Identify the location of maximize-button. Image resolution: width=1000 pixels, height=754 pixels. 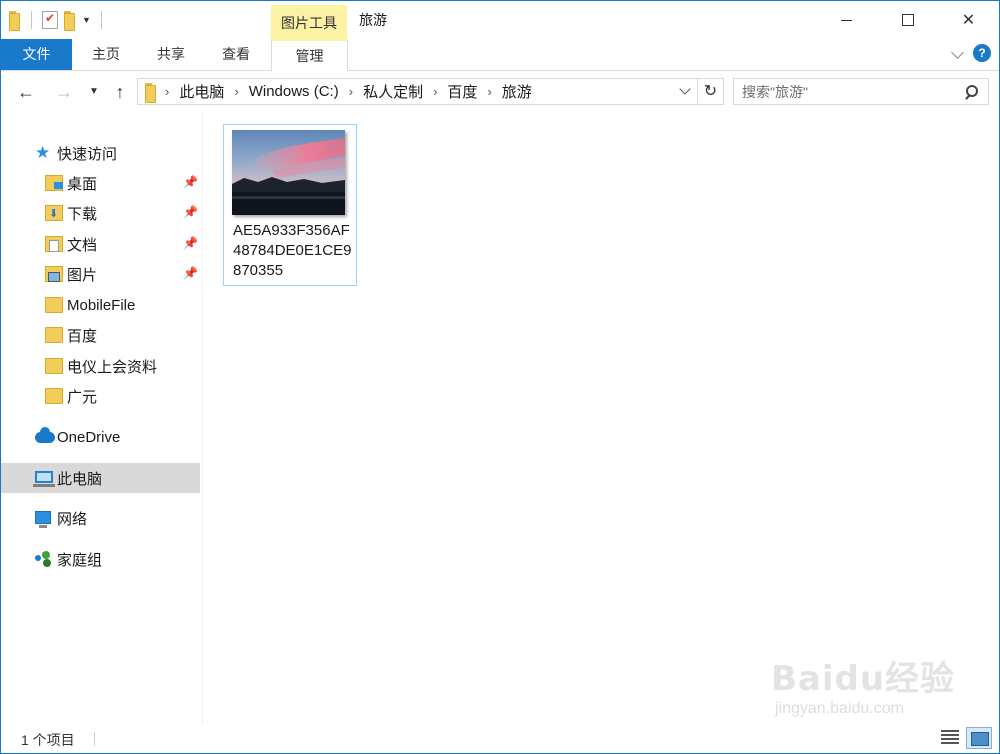
(907, 20).